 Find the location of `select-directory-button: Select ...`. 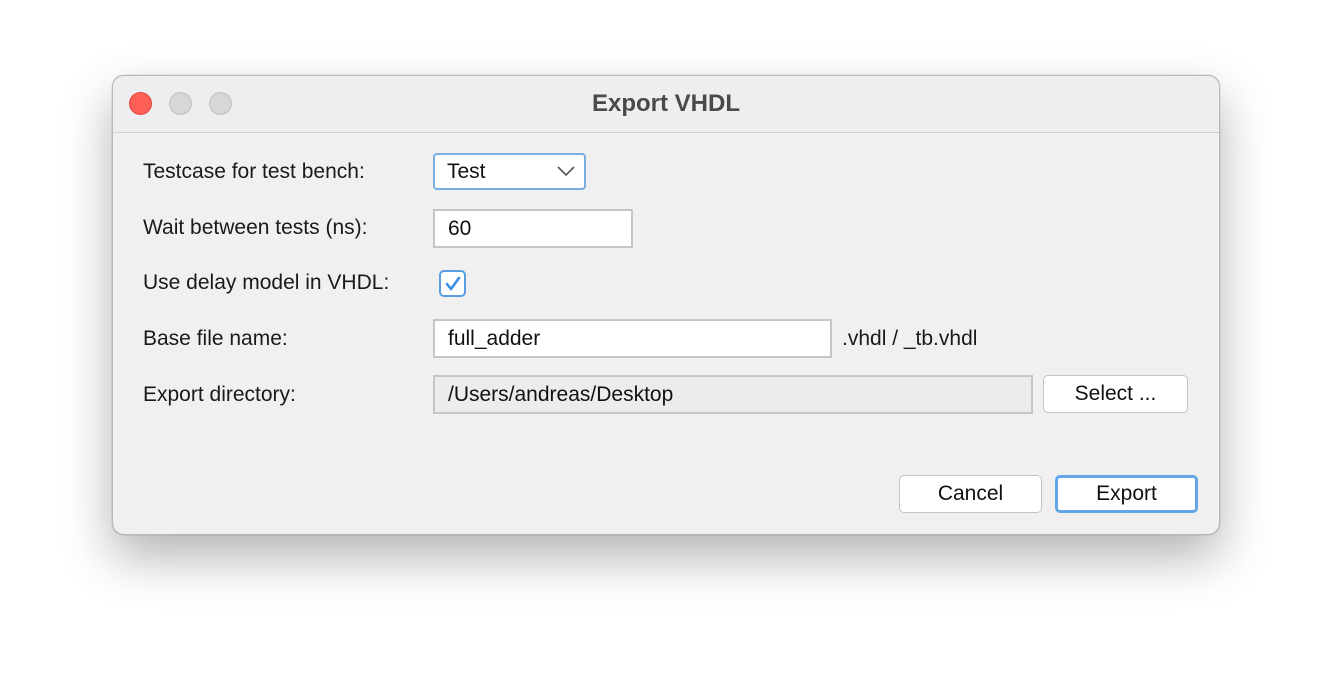

select-directory-button: Select ... is located at coordinates (1115, 394).